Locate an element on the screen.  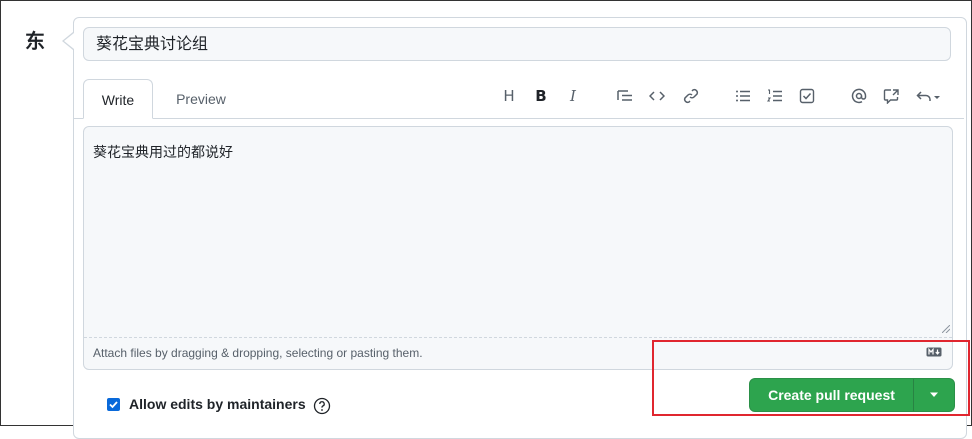
quote-icon is located at coordinates (625, 96).